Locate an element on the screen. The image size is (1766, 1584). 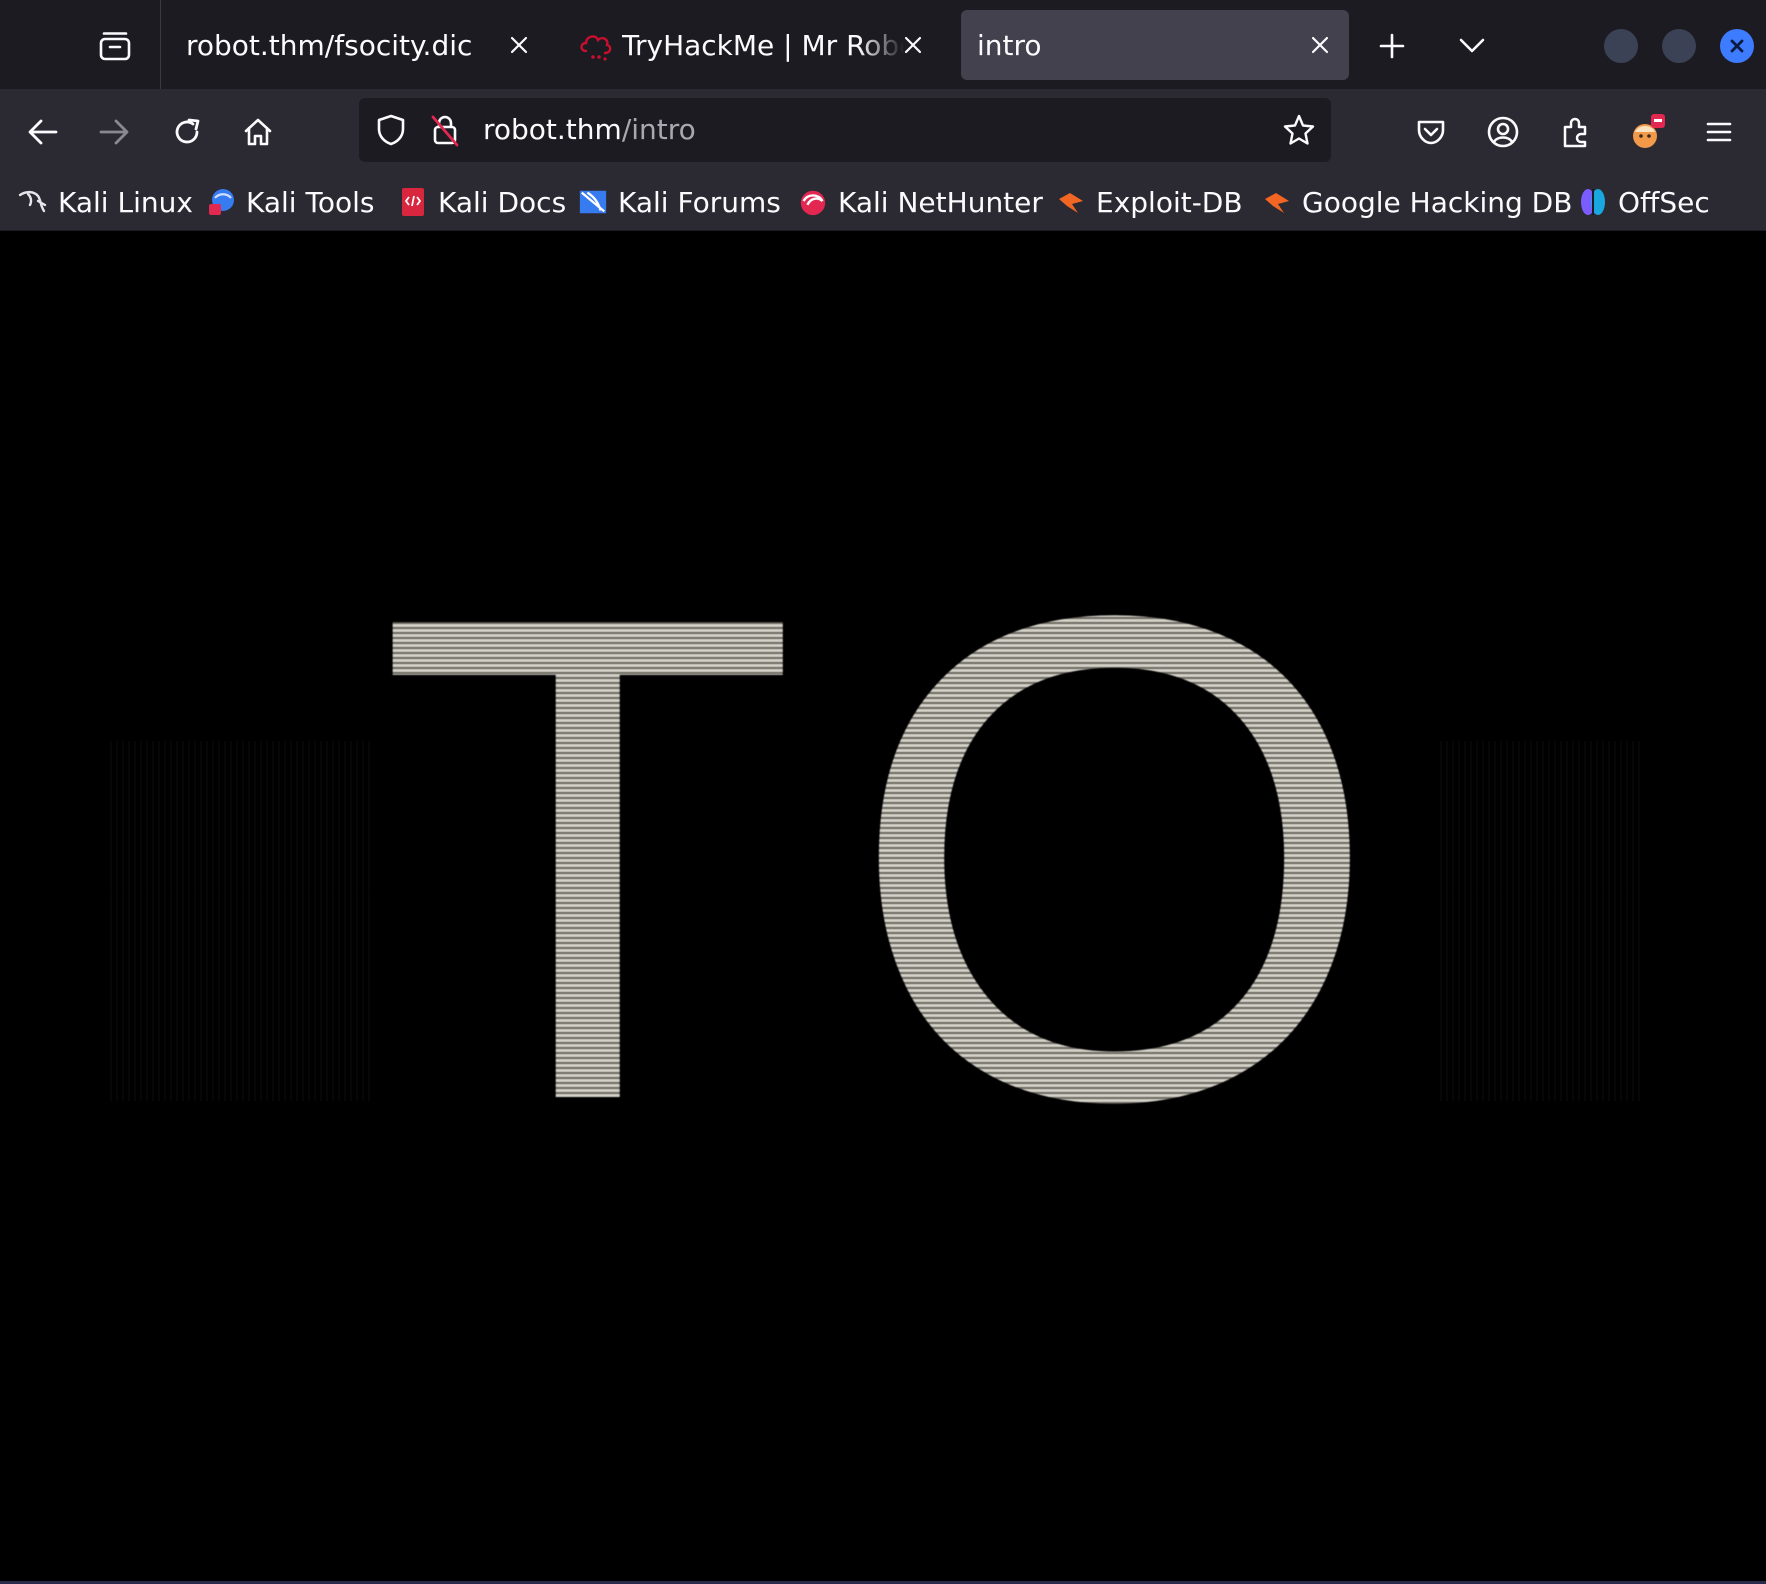
reload-icon is located at coordinates (187, 131).